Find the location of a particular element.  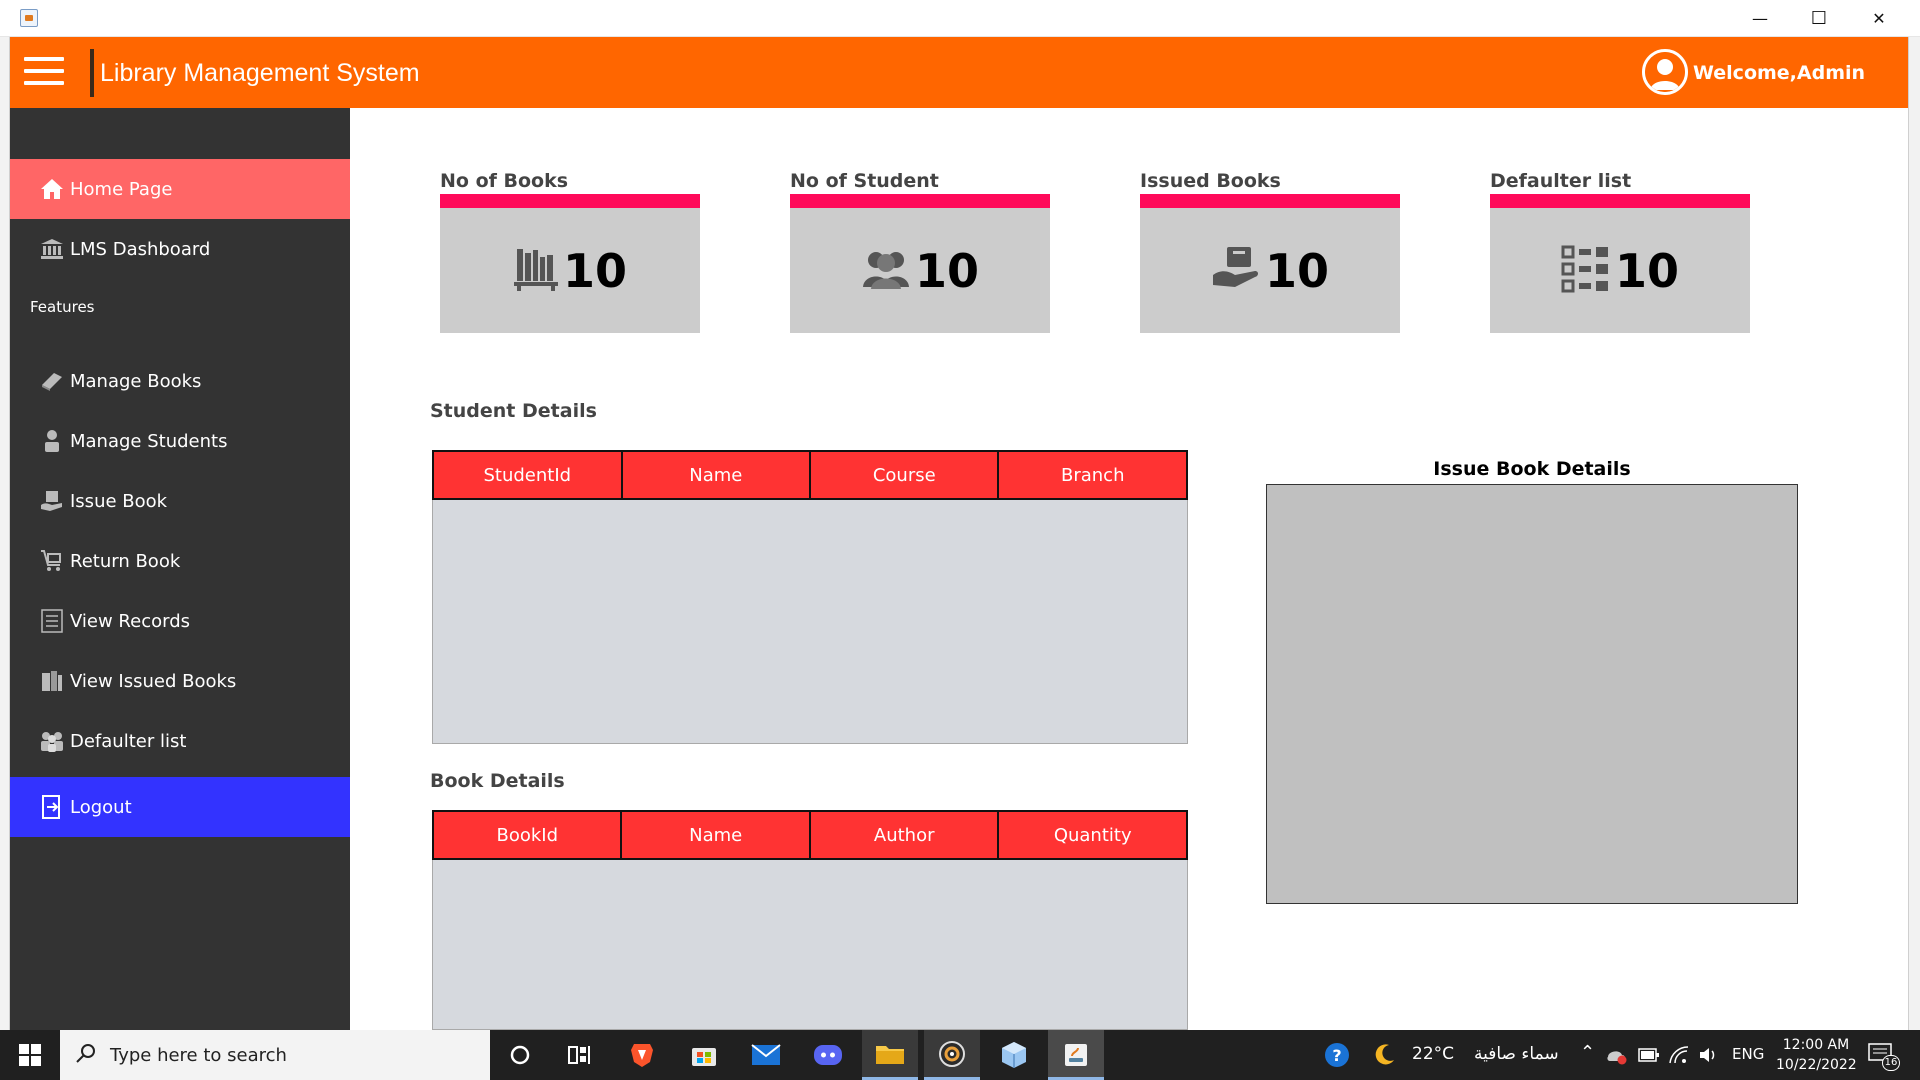

sidebar-item-label: View Issued Books is located at coordinates (153, 681).